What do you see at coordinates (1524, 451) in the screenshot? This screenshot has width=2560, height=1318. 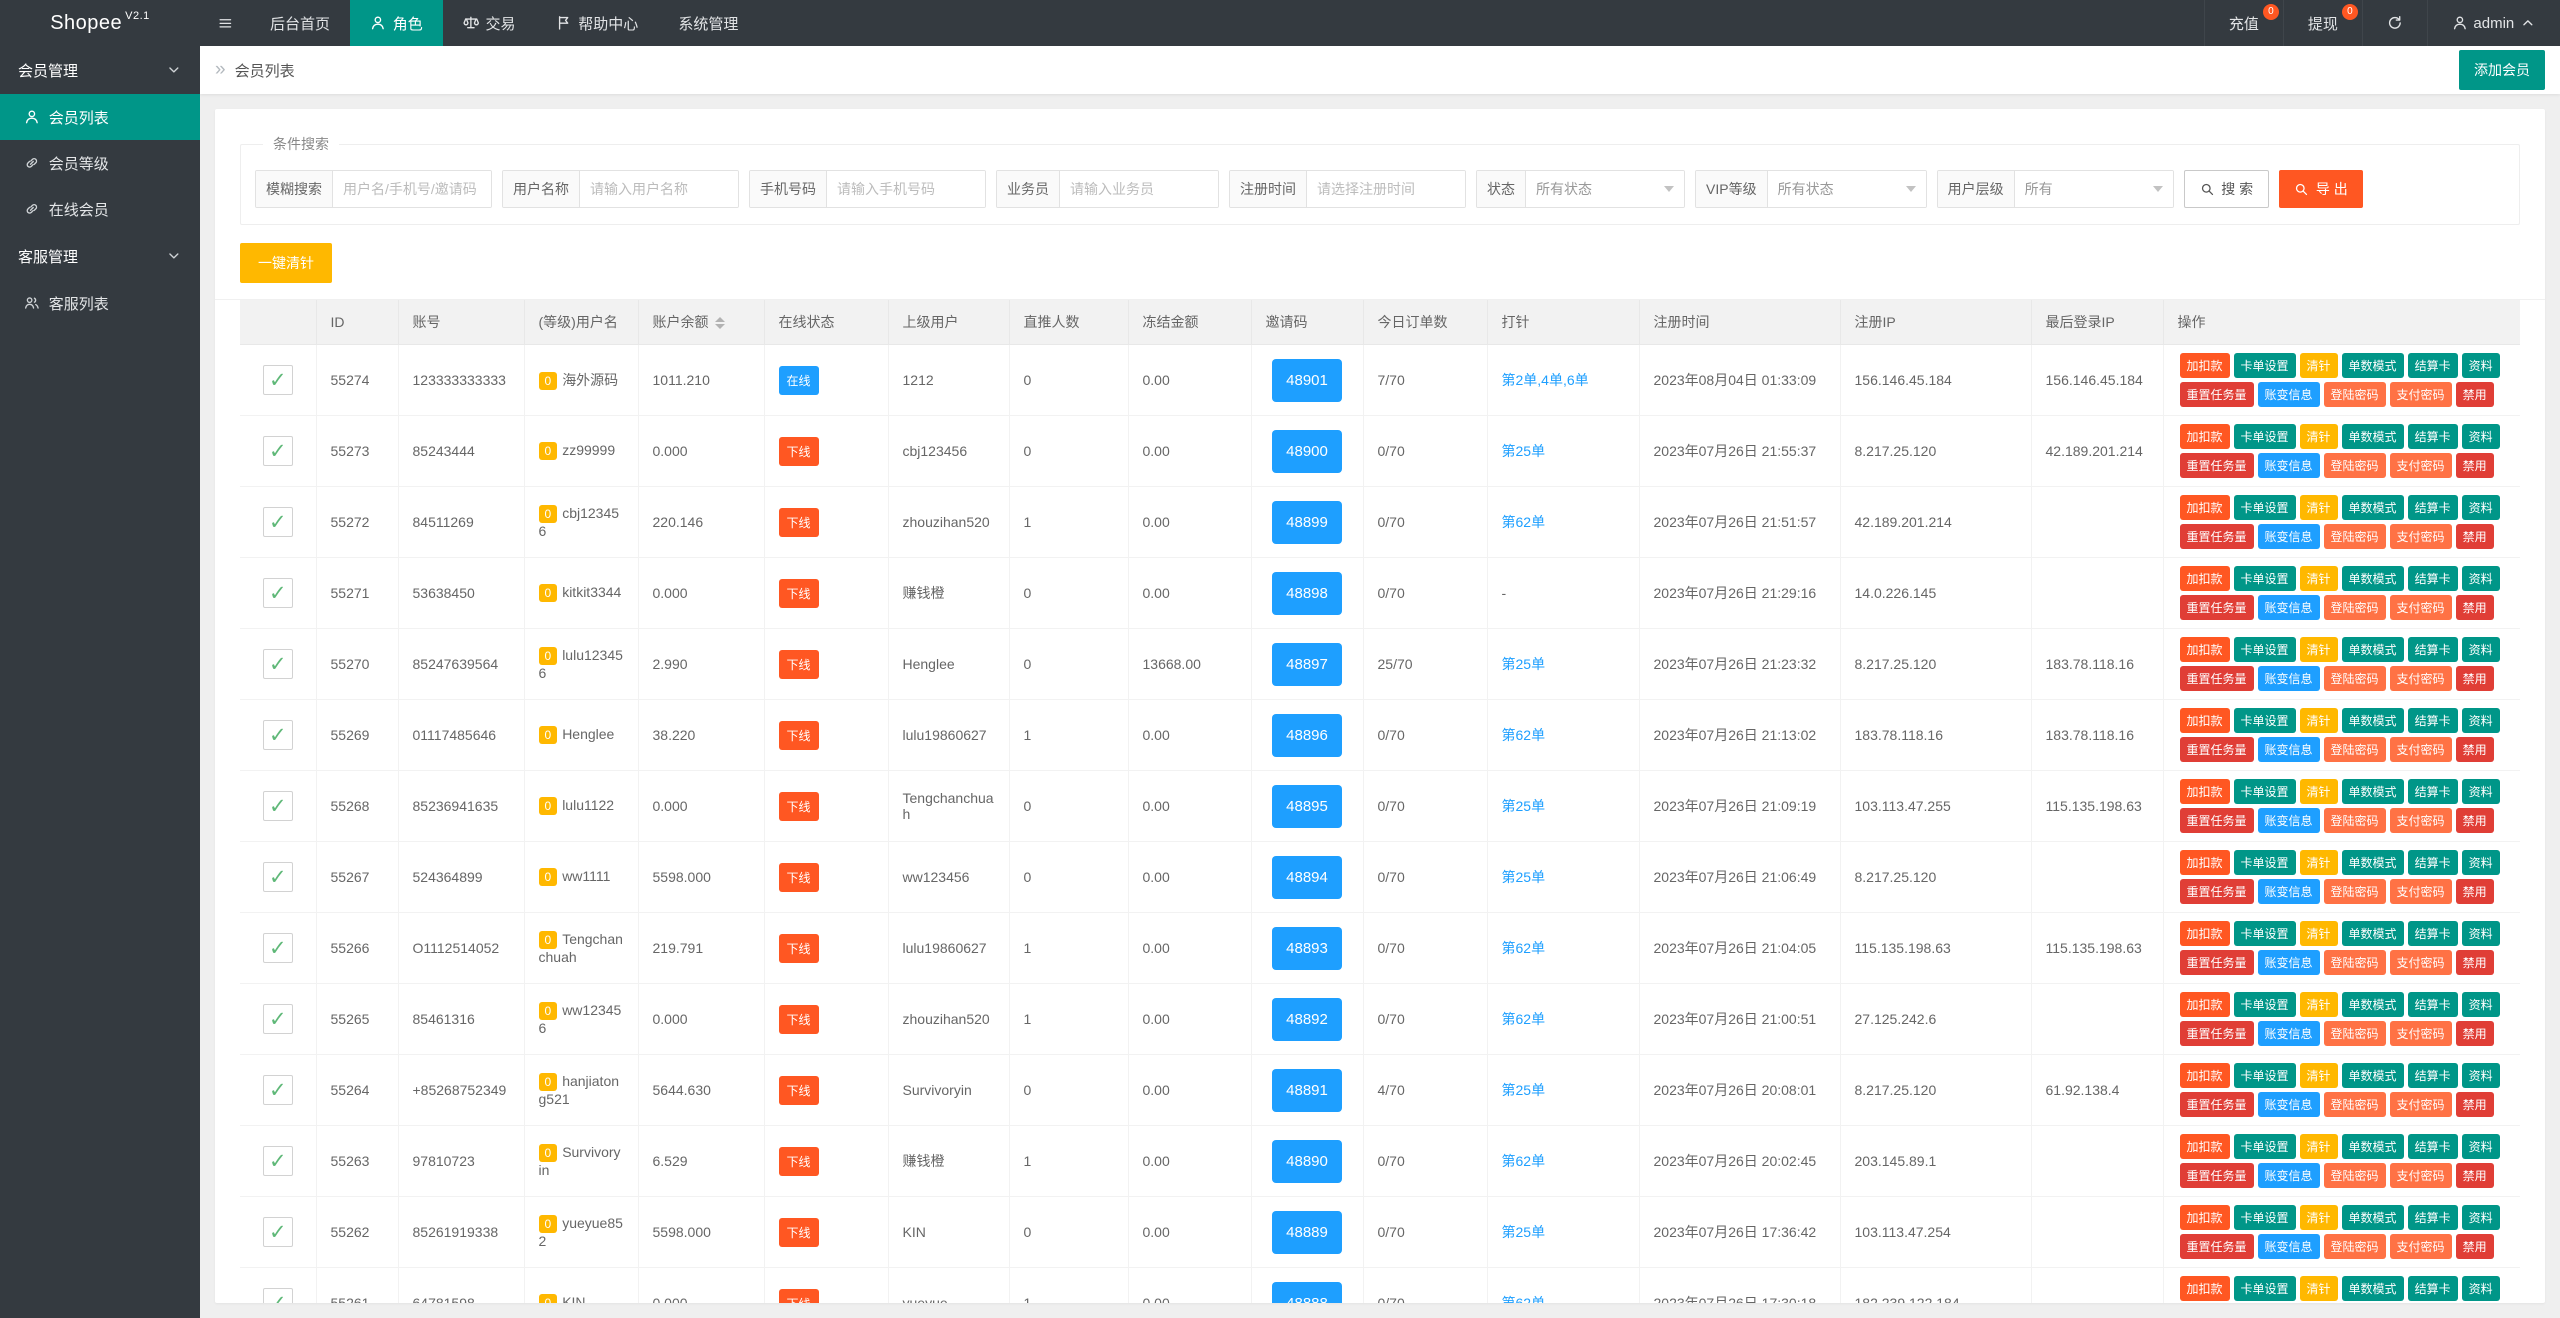 I see `needle-link: 第25单` at bounding box center [1524, 451].